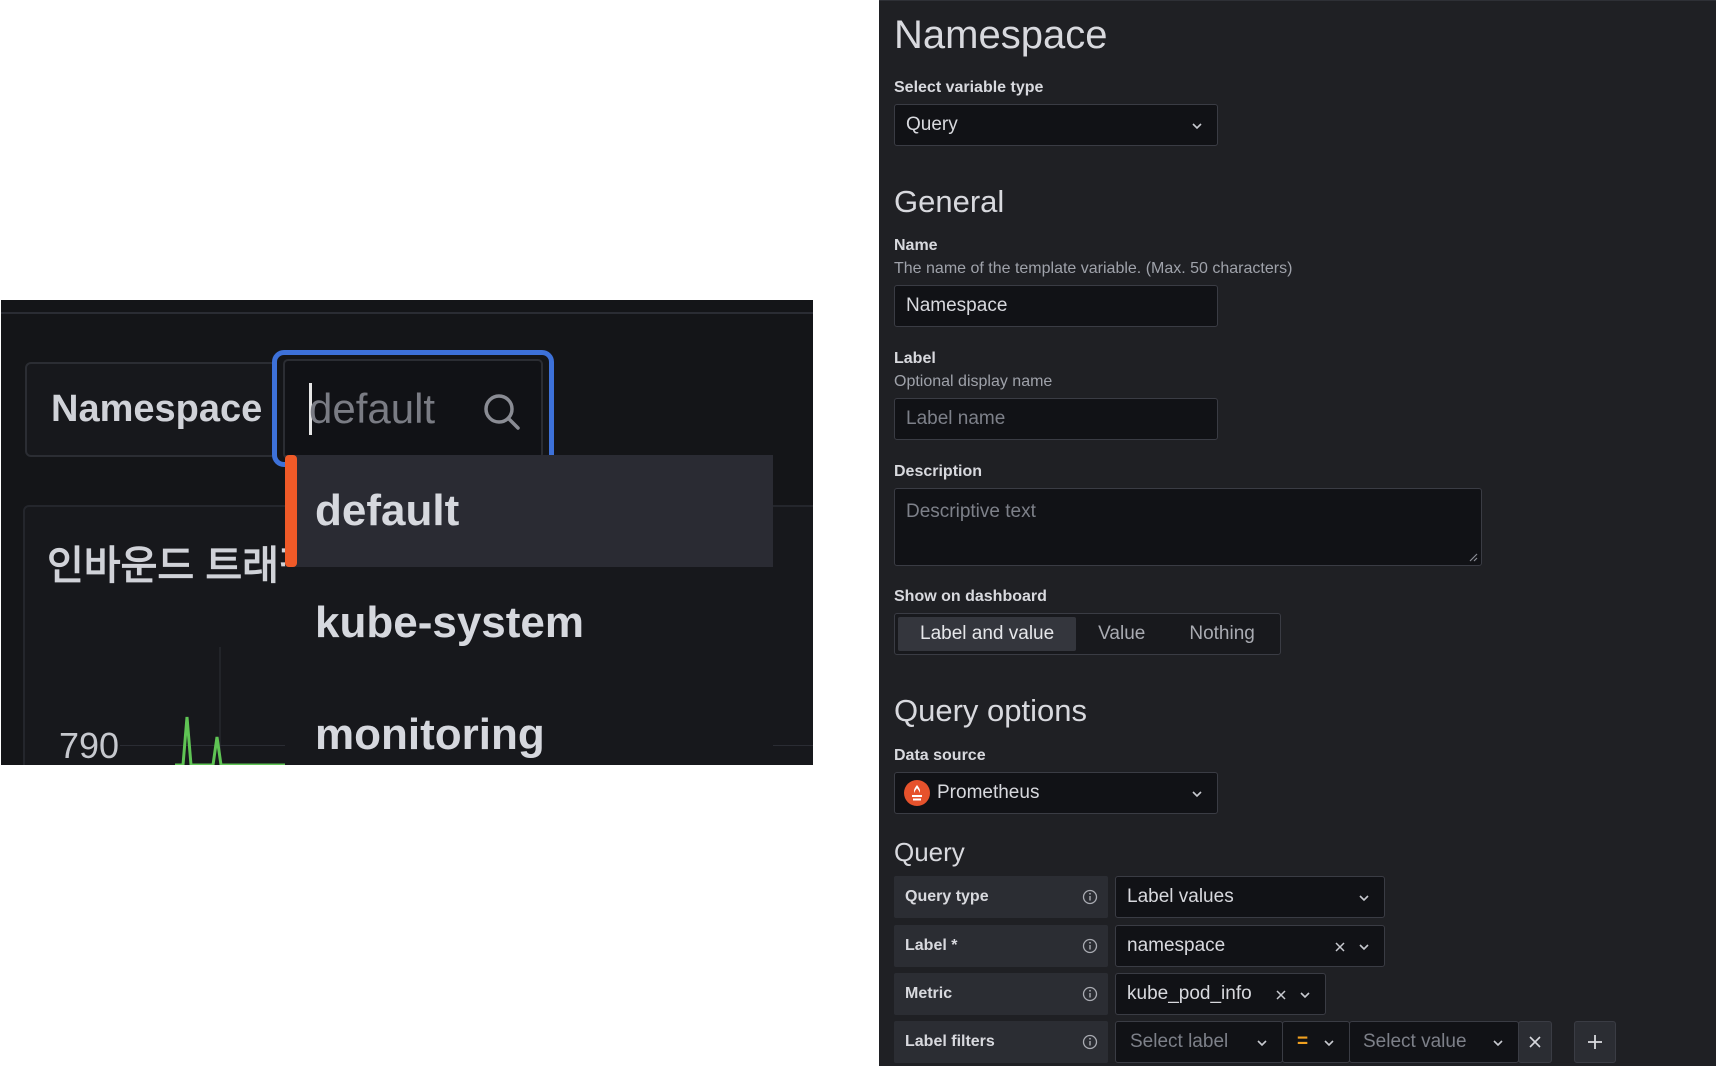 The image size is (1716, 1066). What do you see at coordinates (1056, 793) in the screenshot?
I see `datasource-select: Prometheus` at bounding box center [1056, 793].